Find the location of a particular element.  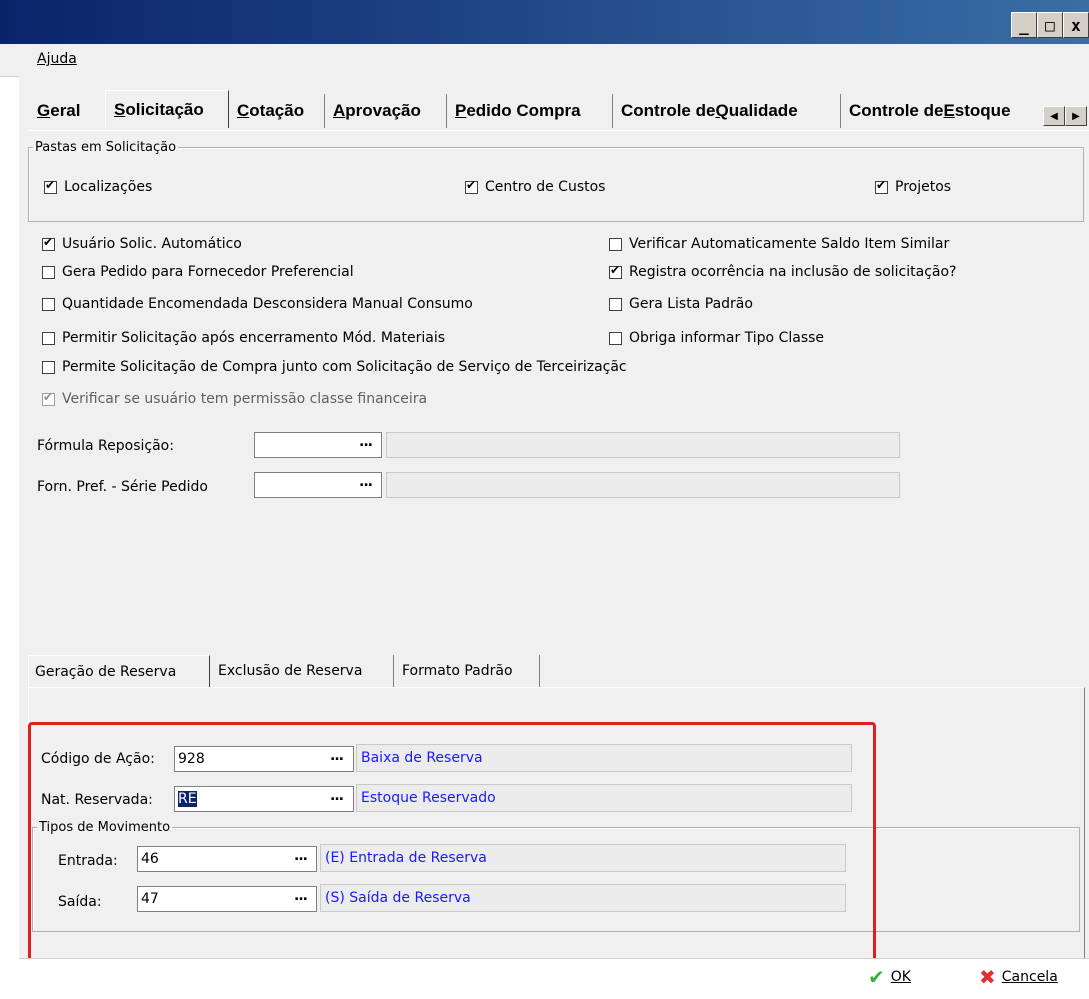

check-icon: ✔ is located at coordinates (876, 977).